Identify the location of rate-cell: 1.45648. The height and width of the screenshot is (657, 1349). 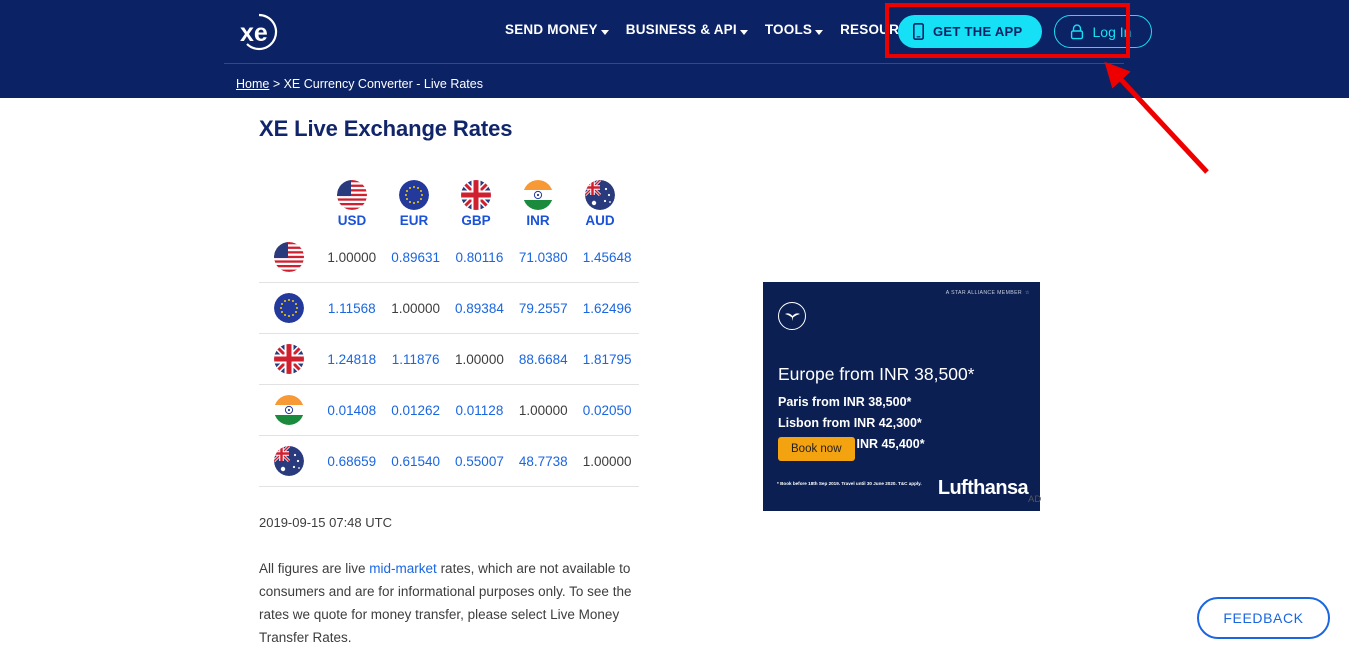
(607, 257).